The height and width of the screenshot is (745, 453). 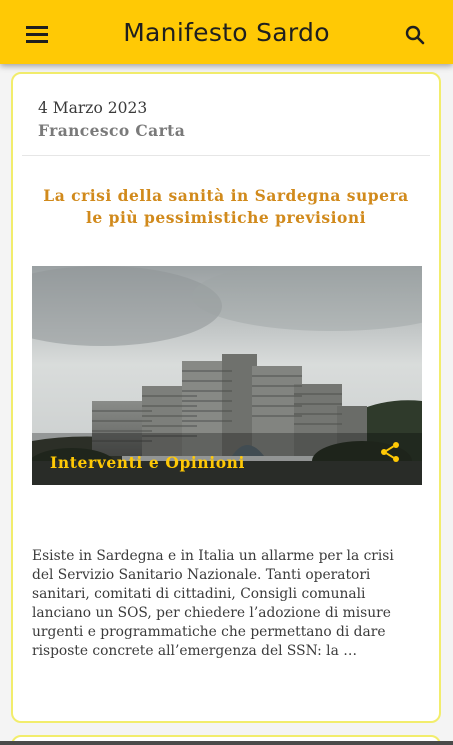 I want to click on app-title: Manifesto Sardo, so click(x=226, y=32).